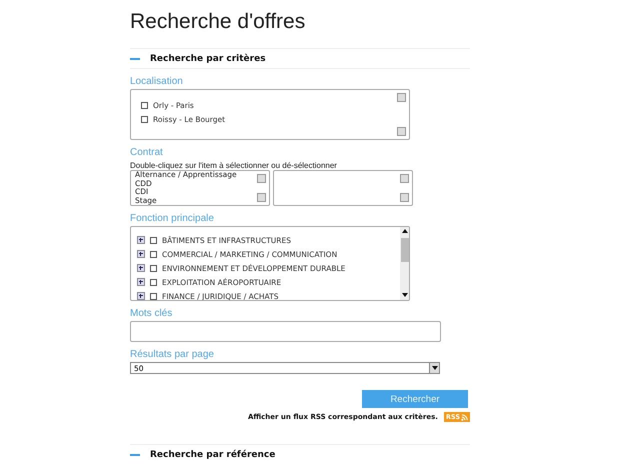 This screenshot has width=620, height=466. What do you see at coordinates (147, 152) in the screenshot?
I see `field-label: Contrat` at bounding box center [147, 152].